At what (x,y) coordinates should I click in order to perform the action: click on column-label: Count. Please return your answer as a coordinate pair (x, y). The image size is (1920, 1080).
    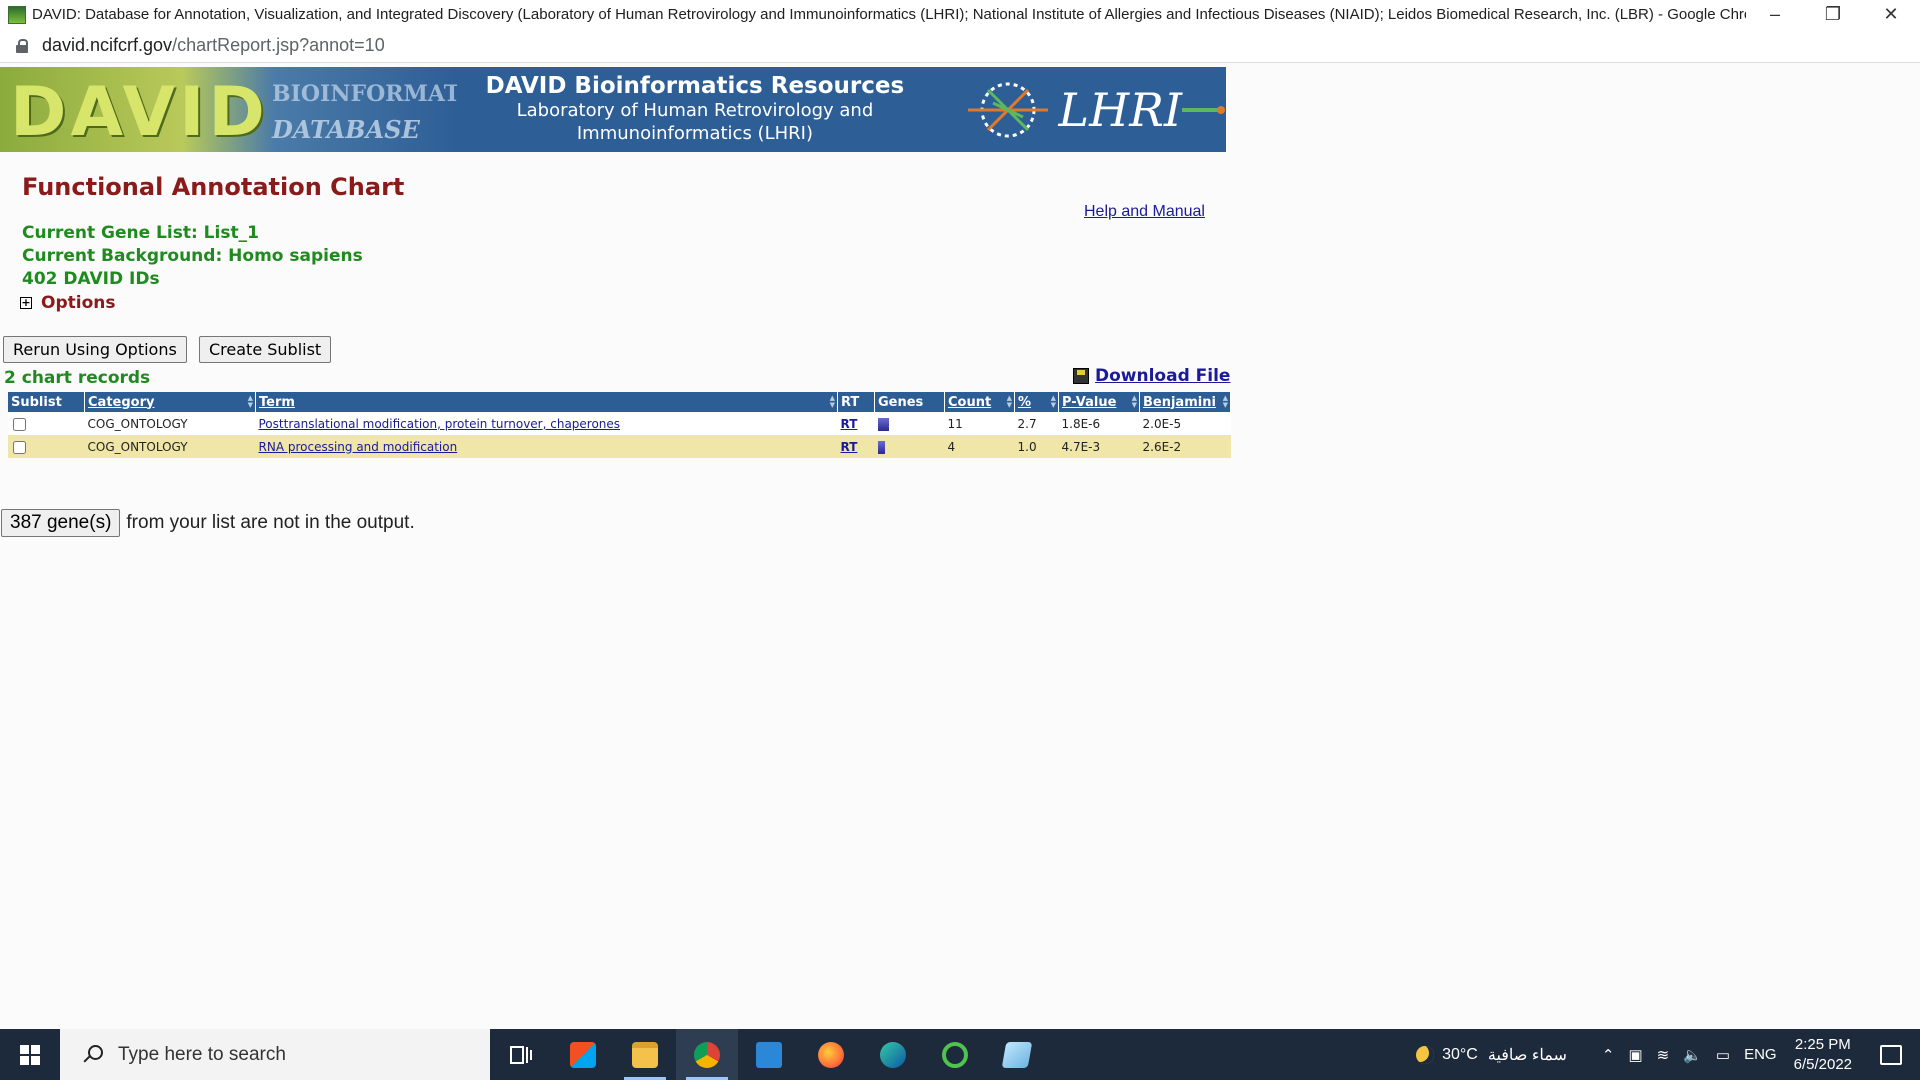
    Looking at the image, I should click on (970, 402).